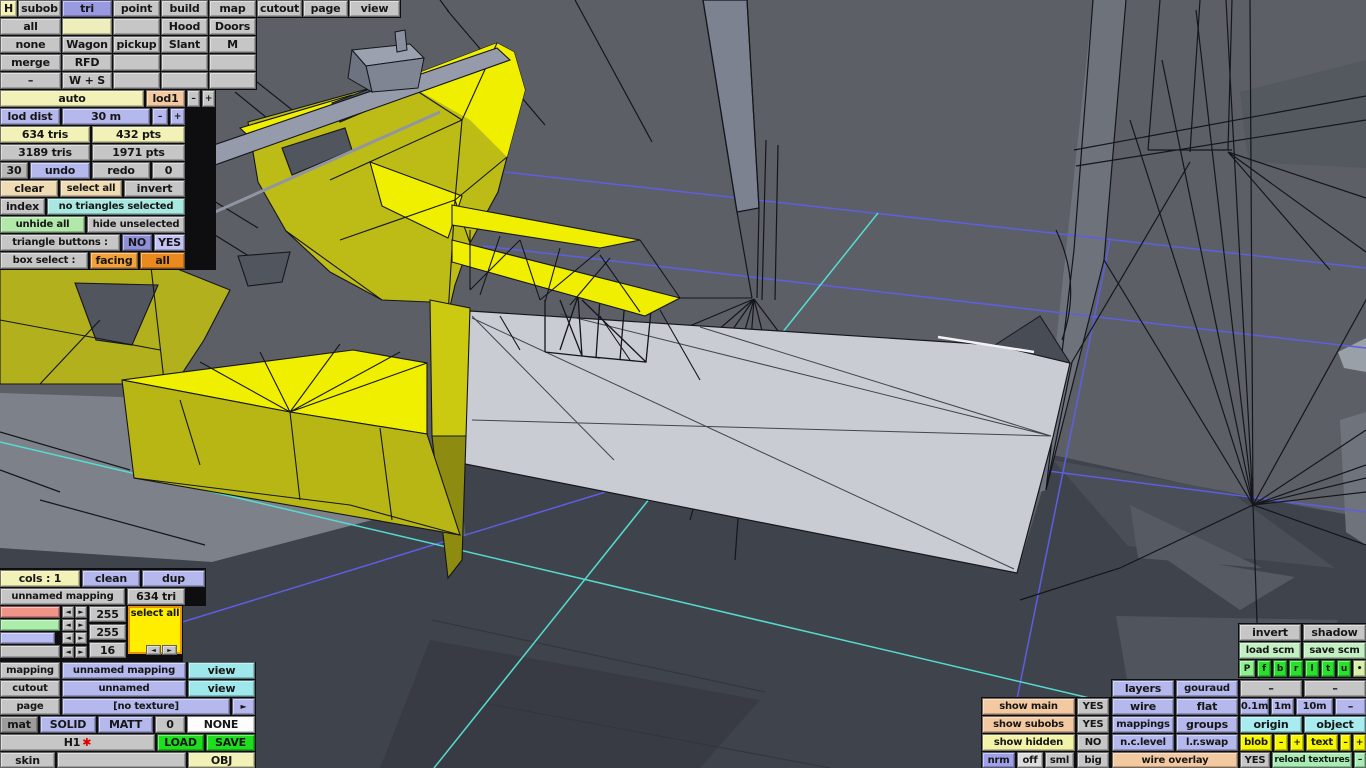 The height and width of the screenshot is (768, 1366). I want to click on cutout-name-field: unnamed, so click(124, 688).